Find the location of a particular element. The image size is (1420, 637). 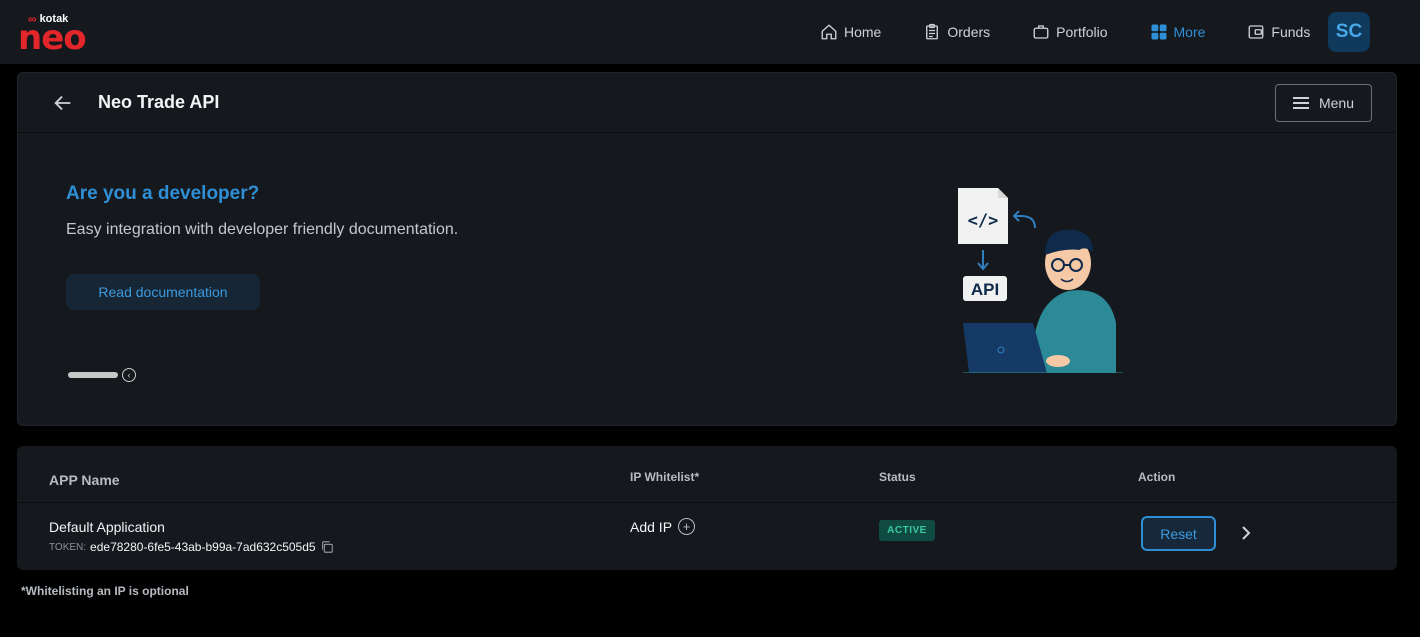

copy-icon is located at coordinates (327, 547).